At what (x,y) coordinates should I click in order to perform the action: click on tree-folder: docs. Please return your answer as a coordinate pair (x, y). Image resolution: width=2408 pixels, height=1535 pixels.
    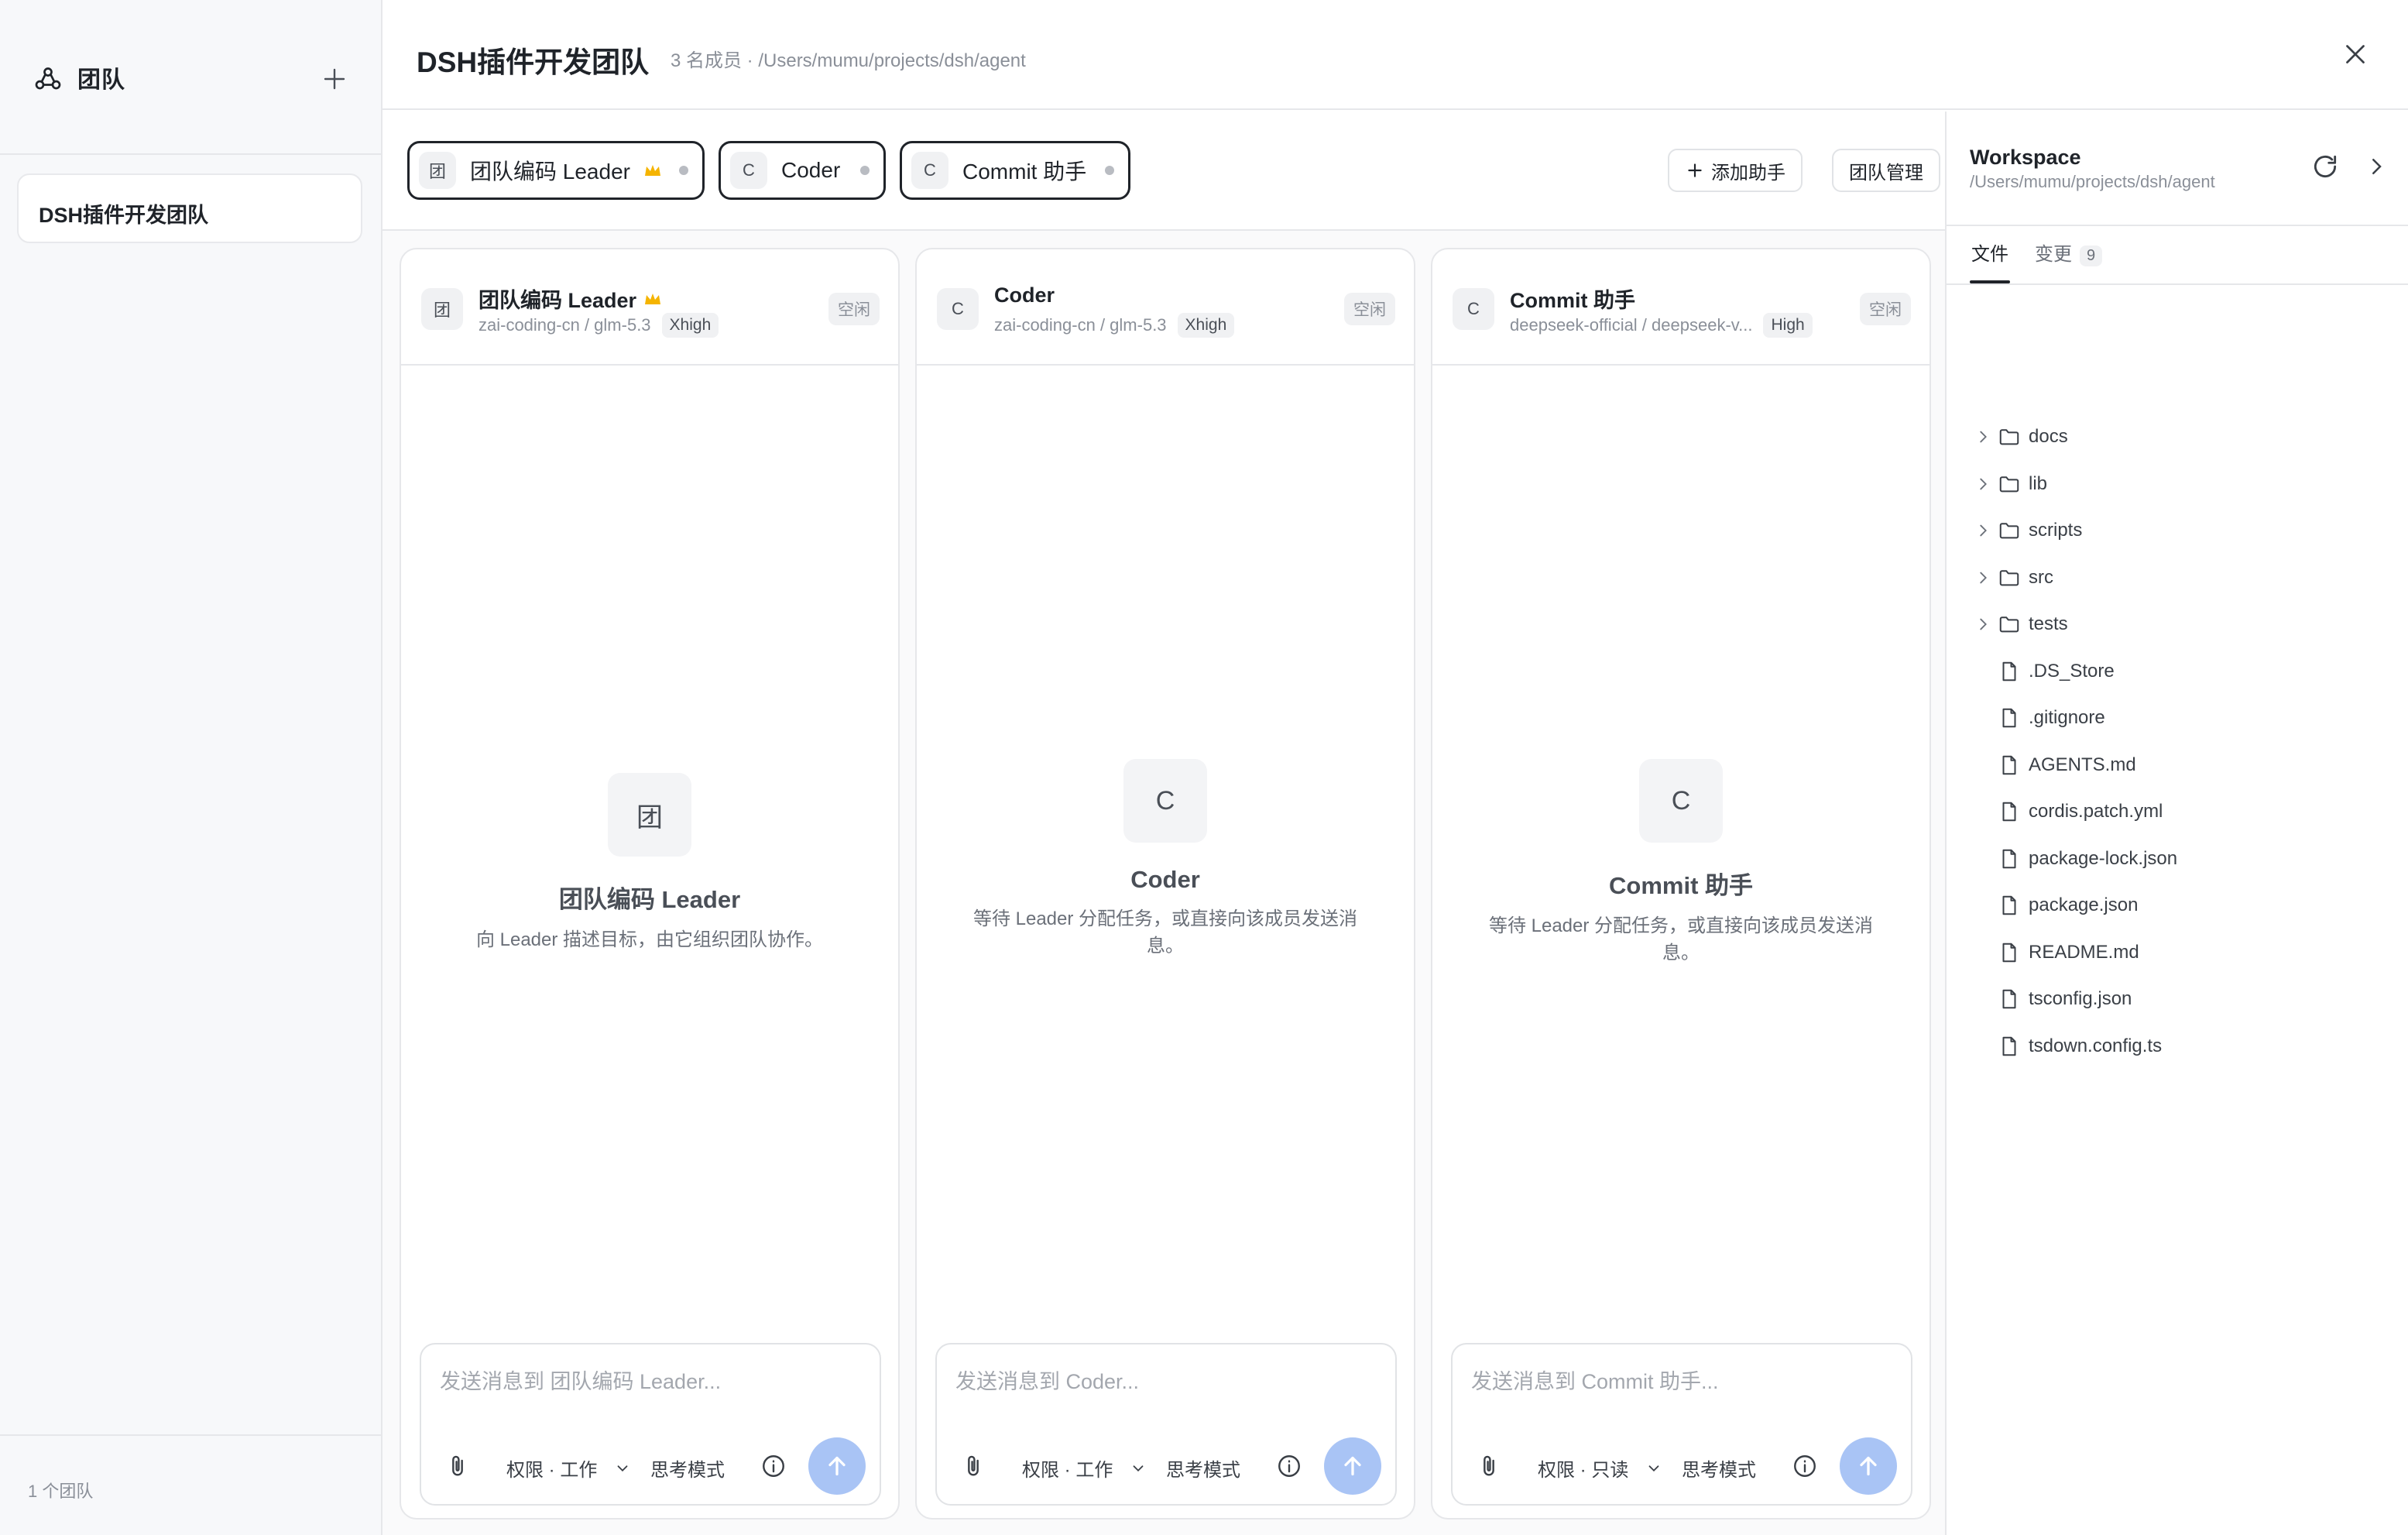
    Looking at the image, I should click on (2177, 437).